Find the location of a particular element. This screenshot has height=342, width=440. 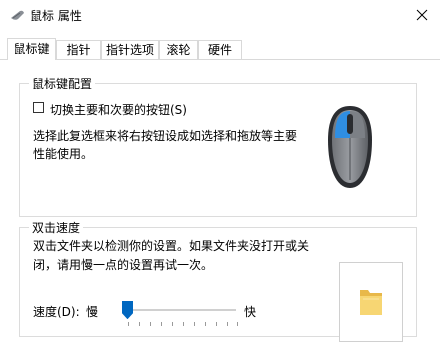

button-config-description-line-1: 选择此复选框来将右按钮设成如选择和拖放等主要 is located at coordinates (165, 136).